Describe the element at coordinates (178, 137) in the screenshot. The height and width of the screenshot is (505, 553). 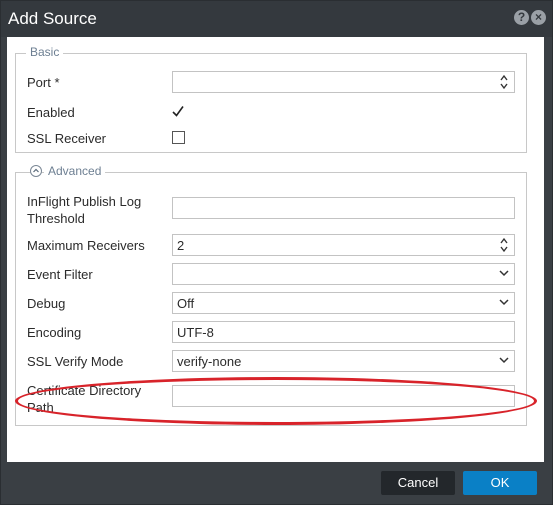
I see `ssl-receiver-checkbox` at that location.